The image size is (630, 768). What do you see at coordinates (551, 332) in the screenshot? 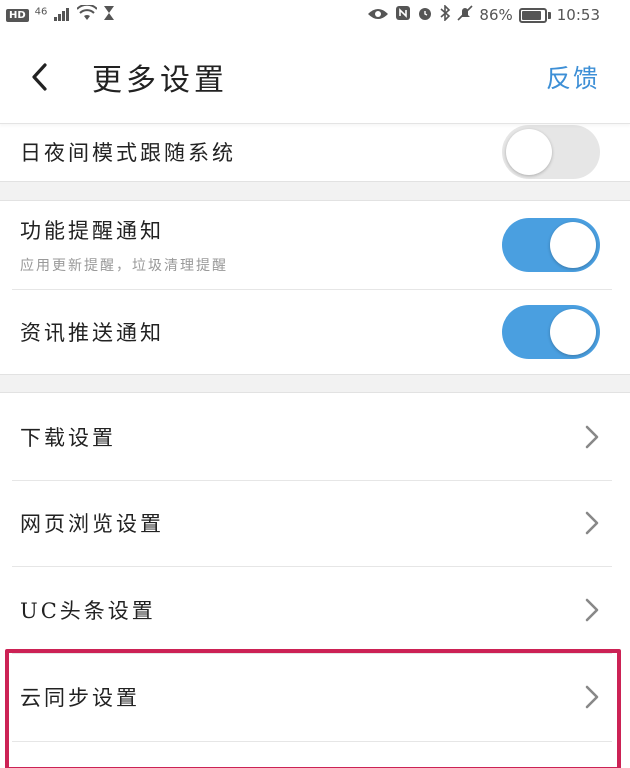
I see `news-push-toggle` at bounding box center [551, 332].